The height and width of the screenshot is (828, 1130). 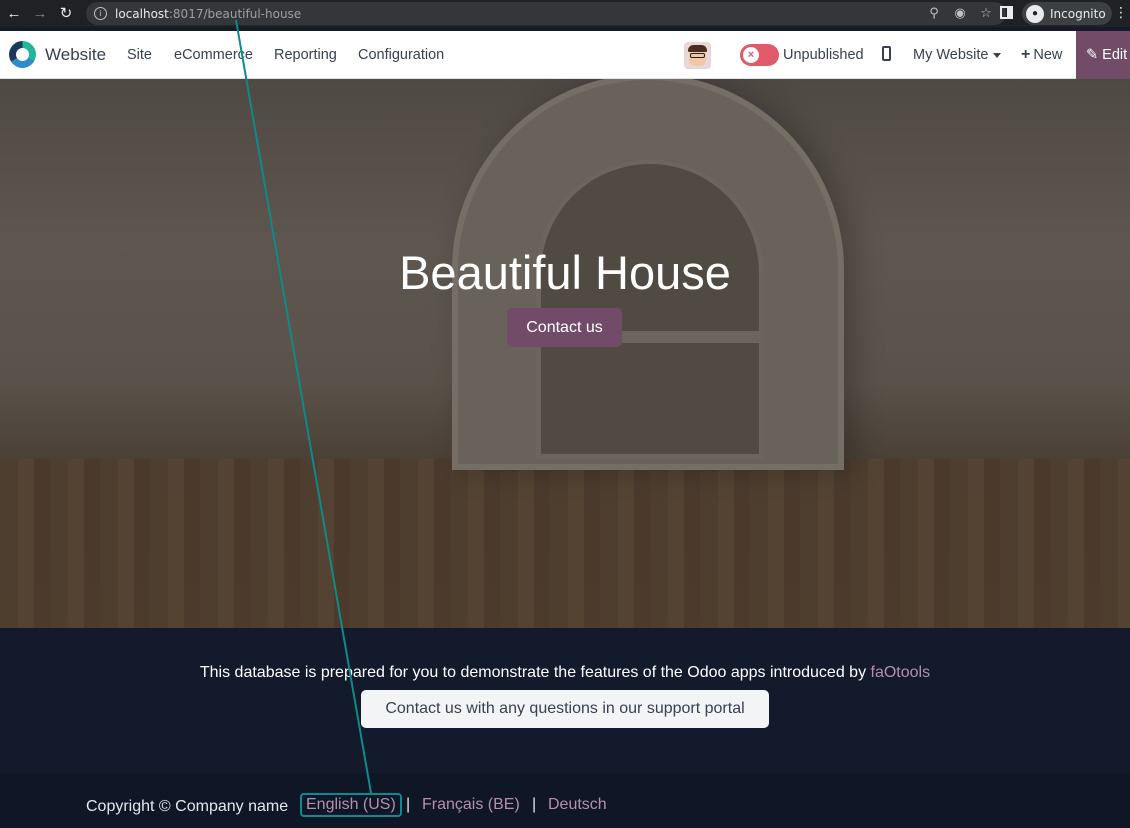 I want to click on incognito-label: Incognito, so click(x=1078, y=13).